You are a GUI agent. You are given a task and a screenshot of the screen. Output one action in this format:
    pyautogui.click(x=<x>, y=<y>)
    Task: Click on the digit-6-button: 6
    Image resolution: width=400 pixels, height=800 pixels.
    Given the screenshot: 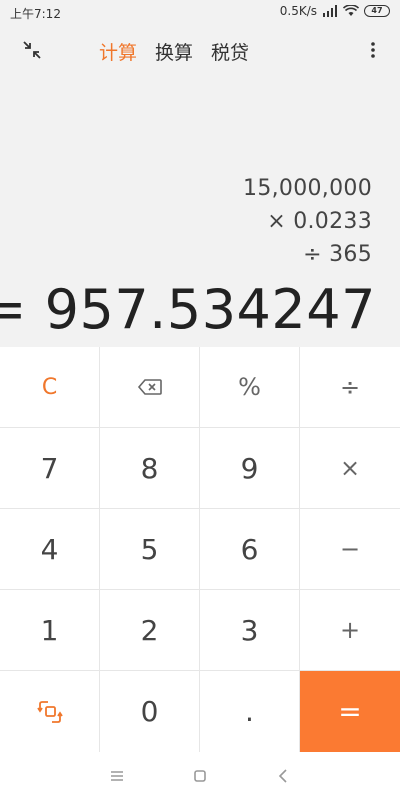 What is the action you would take?
    pyautogui.click(x=250, y=549)
    